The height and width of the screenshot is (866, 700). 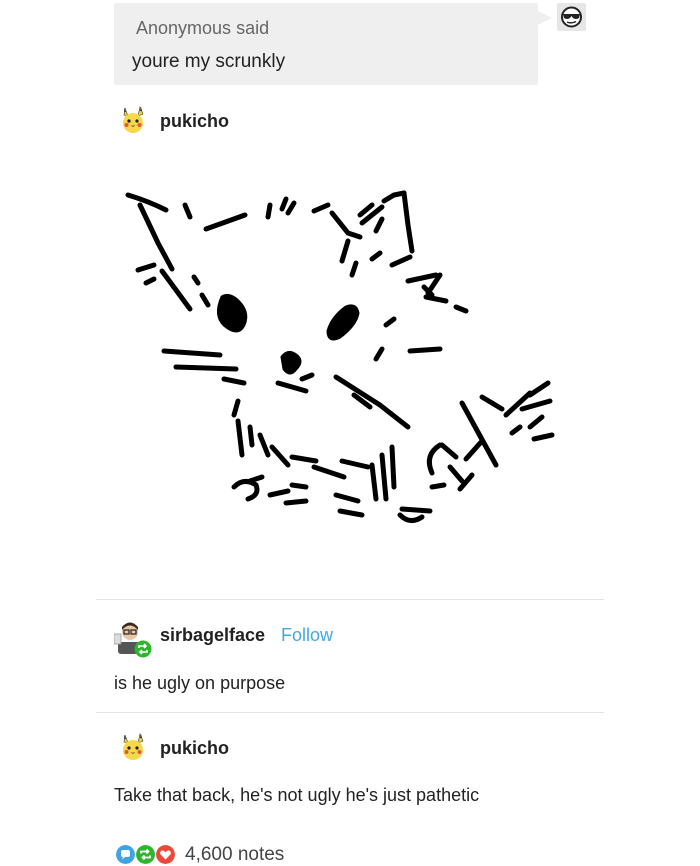 I want to click on follow-button: Follow, so click(x=307, y=635).